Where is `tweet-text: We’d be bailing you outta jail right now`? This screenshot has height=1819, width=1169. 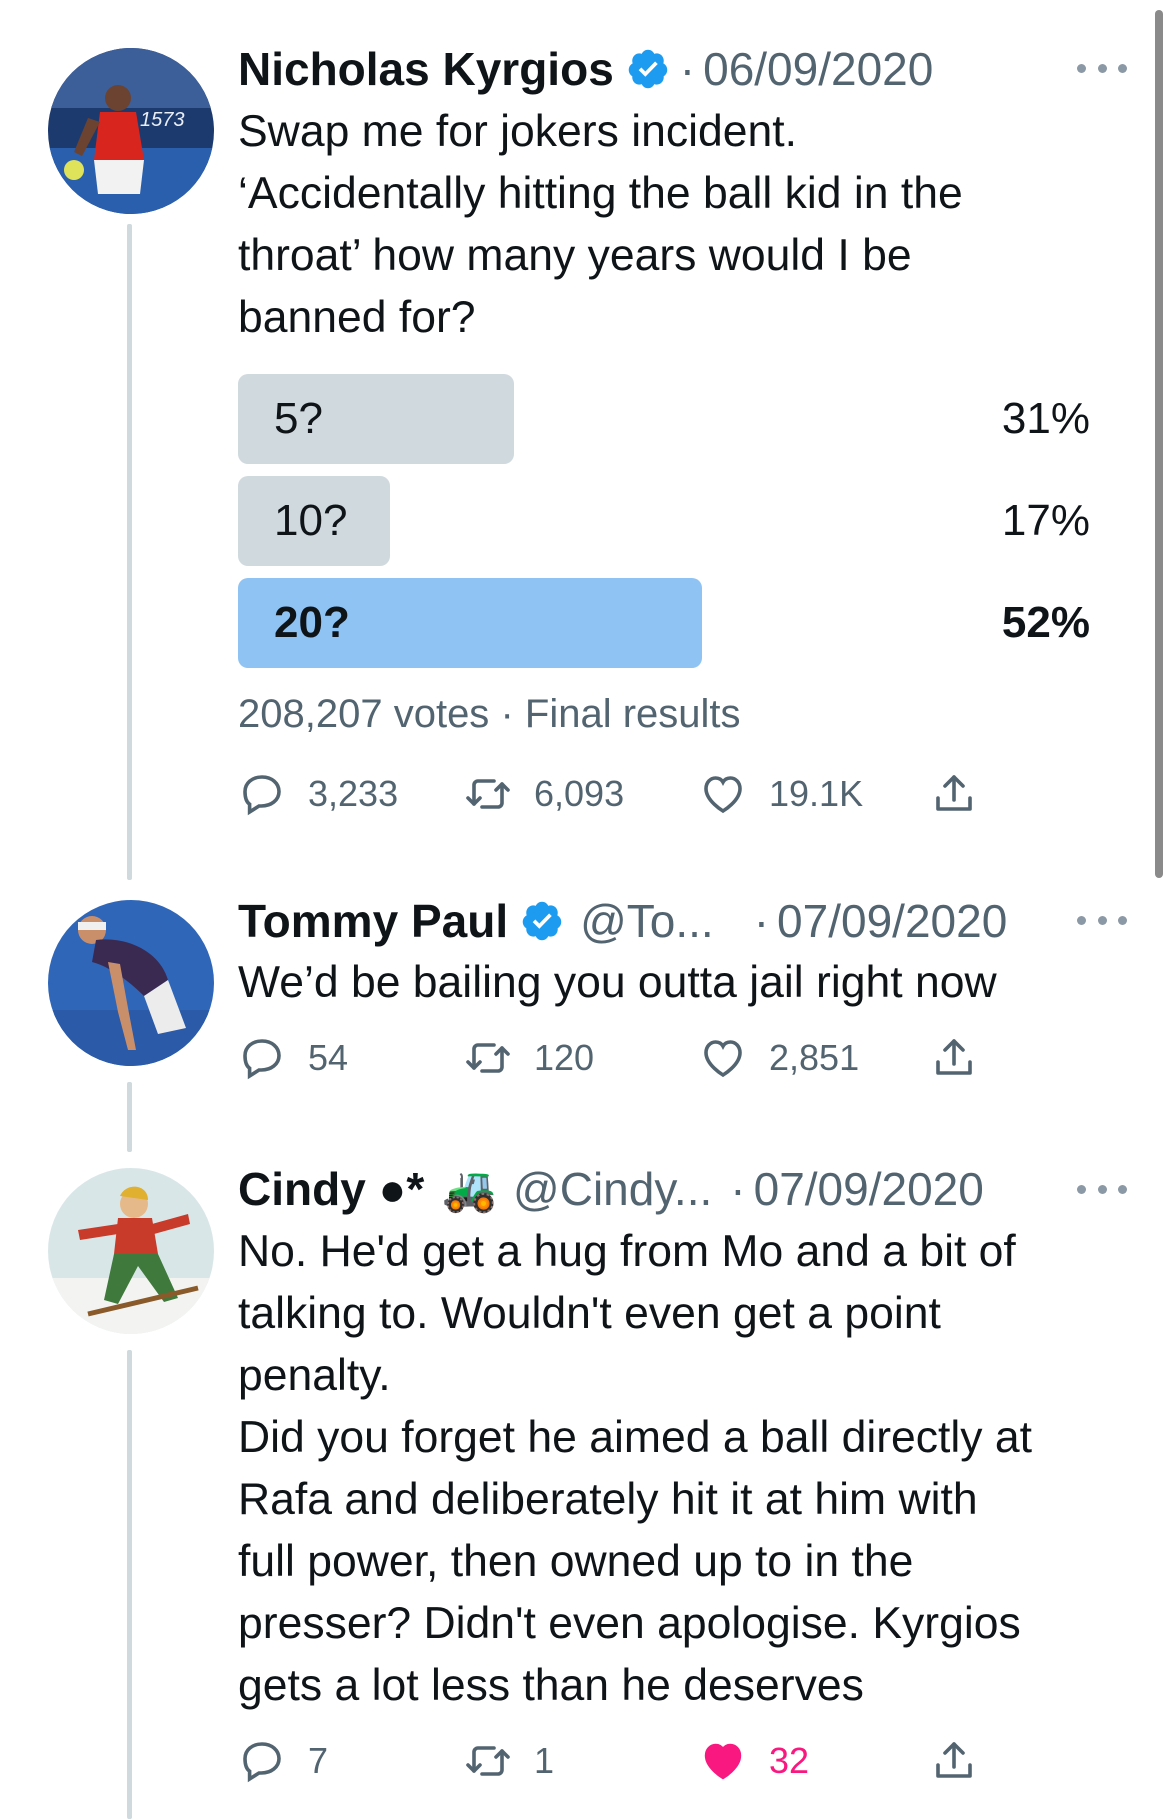 tweet-text: We’d be bailing you outta jail right now is located at coordinates (688, 983).